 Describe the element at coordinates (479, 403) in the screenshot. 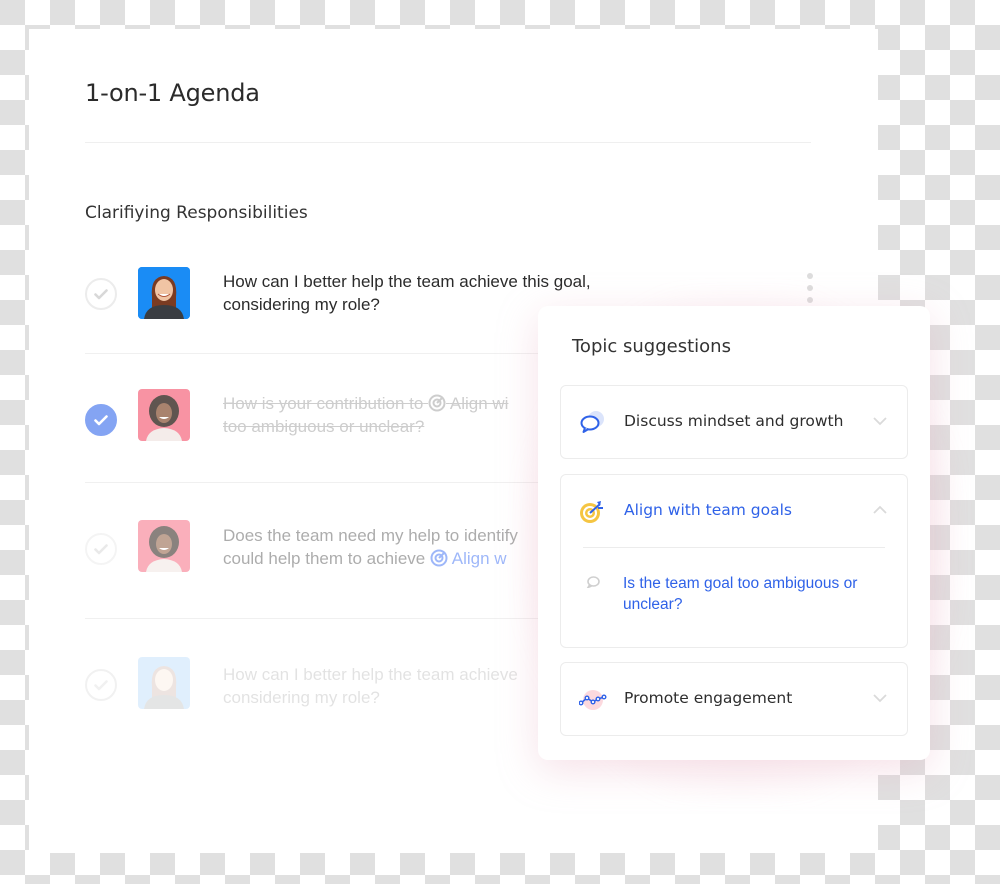

I see `topic-chip-label: Align wi` at that location.